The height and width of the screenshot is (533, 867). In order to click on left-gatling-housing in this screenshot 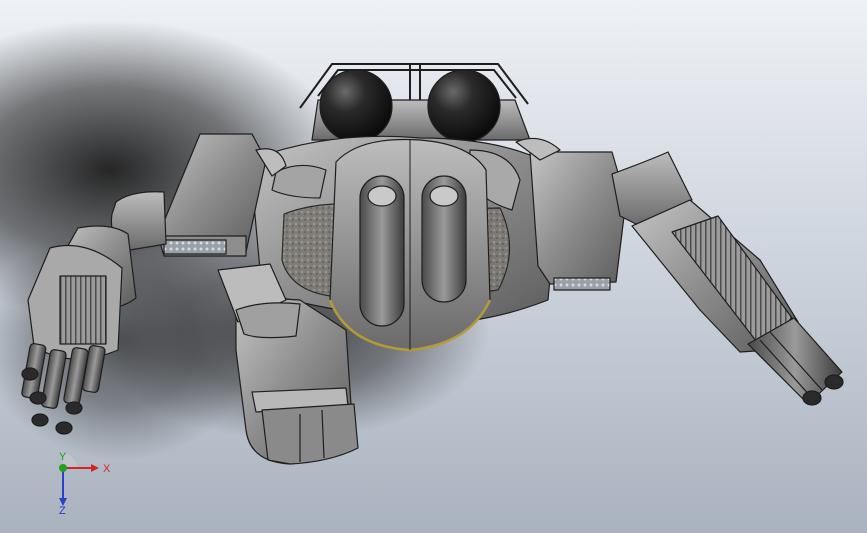, I will do `click(83, 310)`.